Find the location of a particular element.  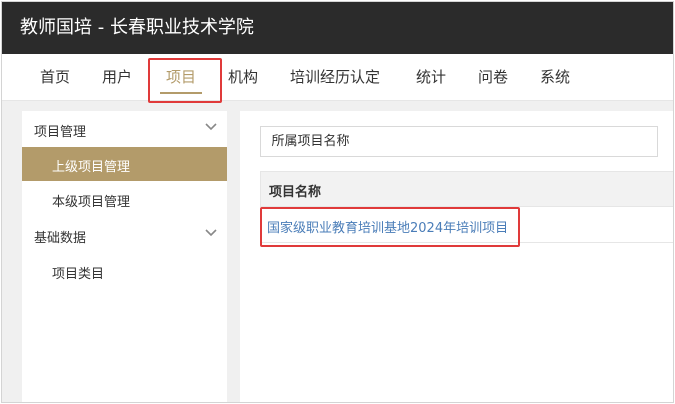

column-header-project-name: 项目名称 is located at coordinates (295, 192).